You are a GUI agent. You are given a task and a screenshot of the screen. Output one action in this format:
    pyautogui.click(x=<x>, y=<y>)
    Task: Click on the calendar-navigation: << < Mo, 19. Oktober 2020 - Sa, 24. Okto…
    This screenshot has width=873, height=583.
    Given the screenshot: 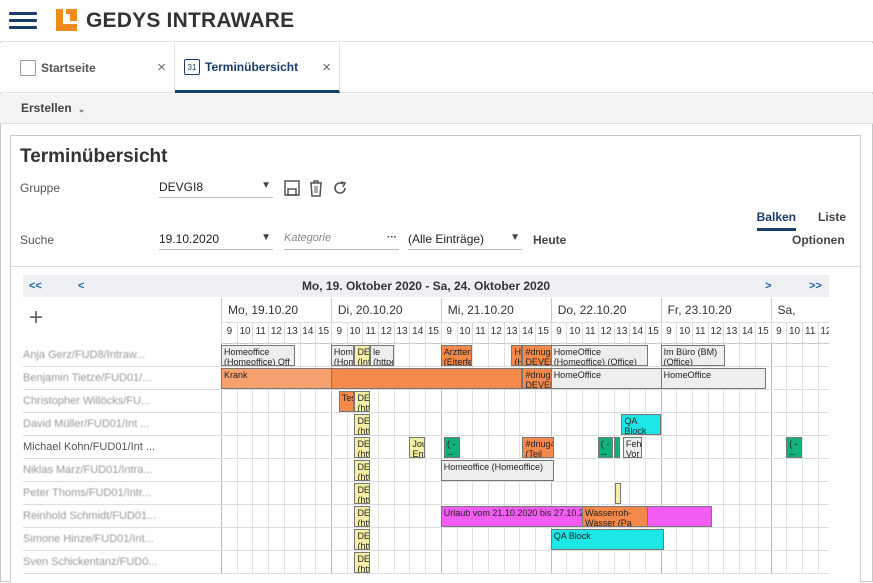 What is the action you would take?
    pyautogui.click(x=426, y=286)
    